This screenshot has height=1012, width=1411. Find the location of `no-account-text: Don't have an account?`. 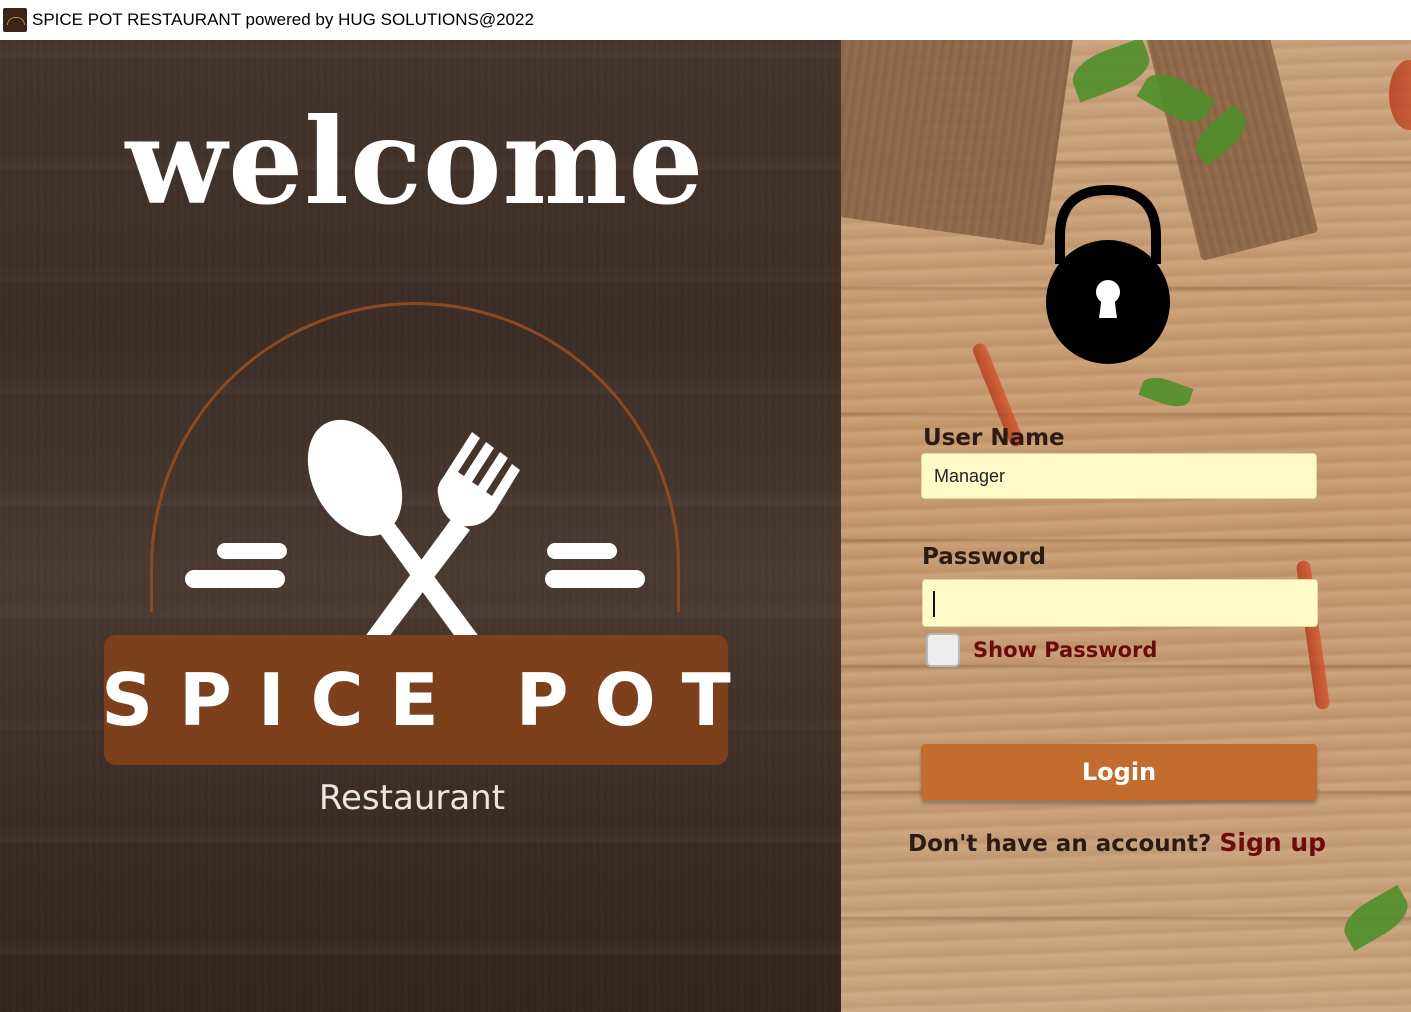

no-account-text: Don't have an account? is located at coordinates (1060, 844).